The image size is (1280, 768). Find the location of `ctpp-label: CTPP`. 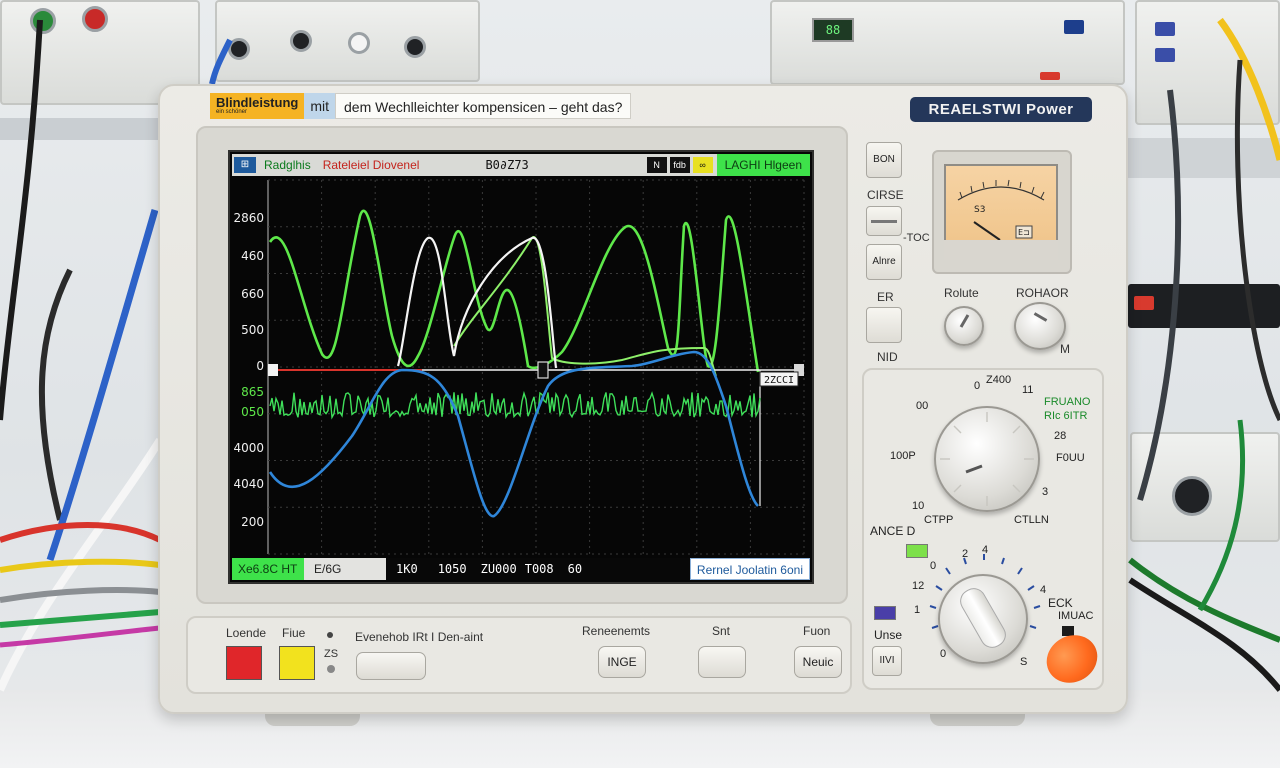

ctpp-label: CTPP is located at coordinates (939, 520).